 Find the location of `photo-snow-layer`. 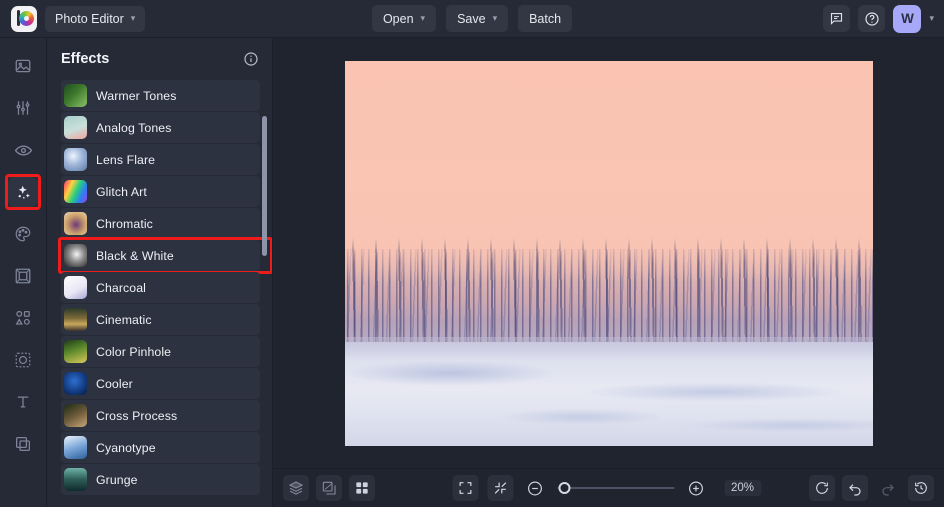

photo-snow-layer is located at coordinates (608, 391).